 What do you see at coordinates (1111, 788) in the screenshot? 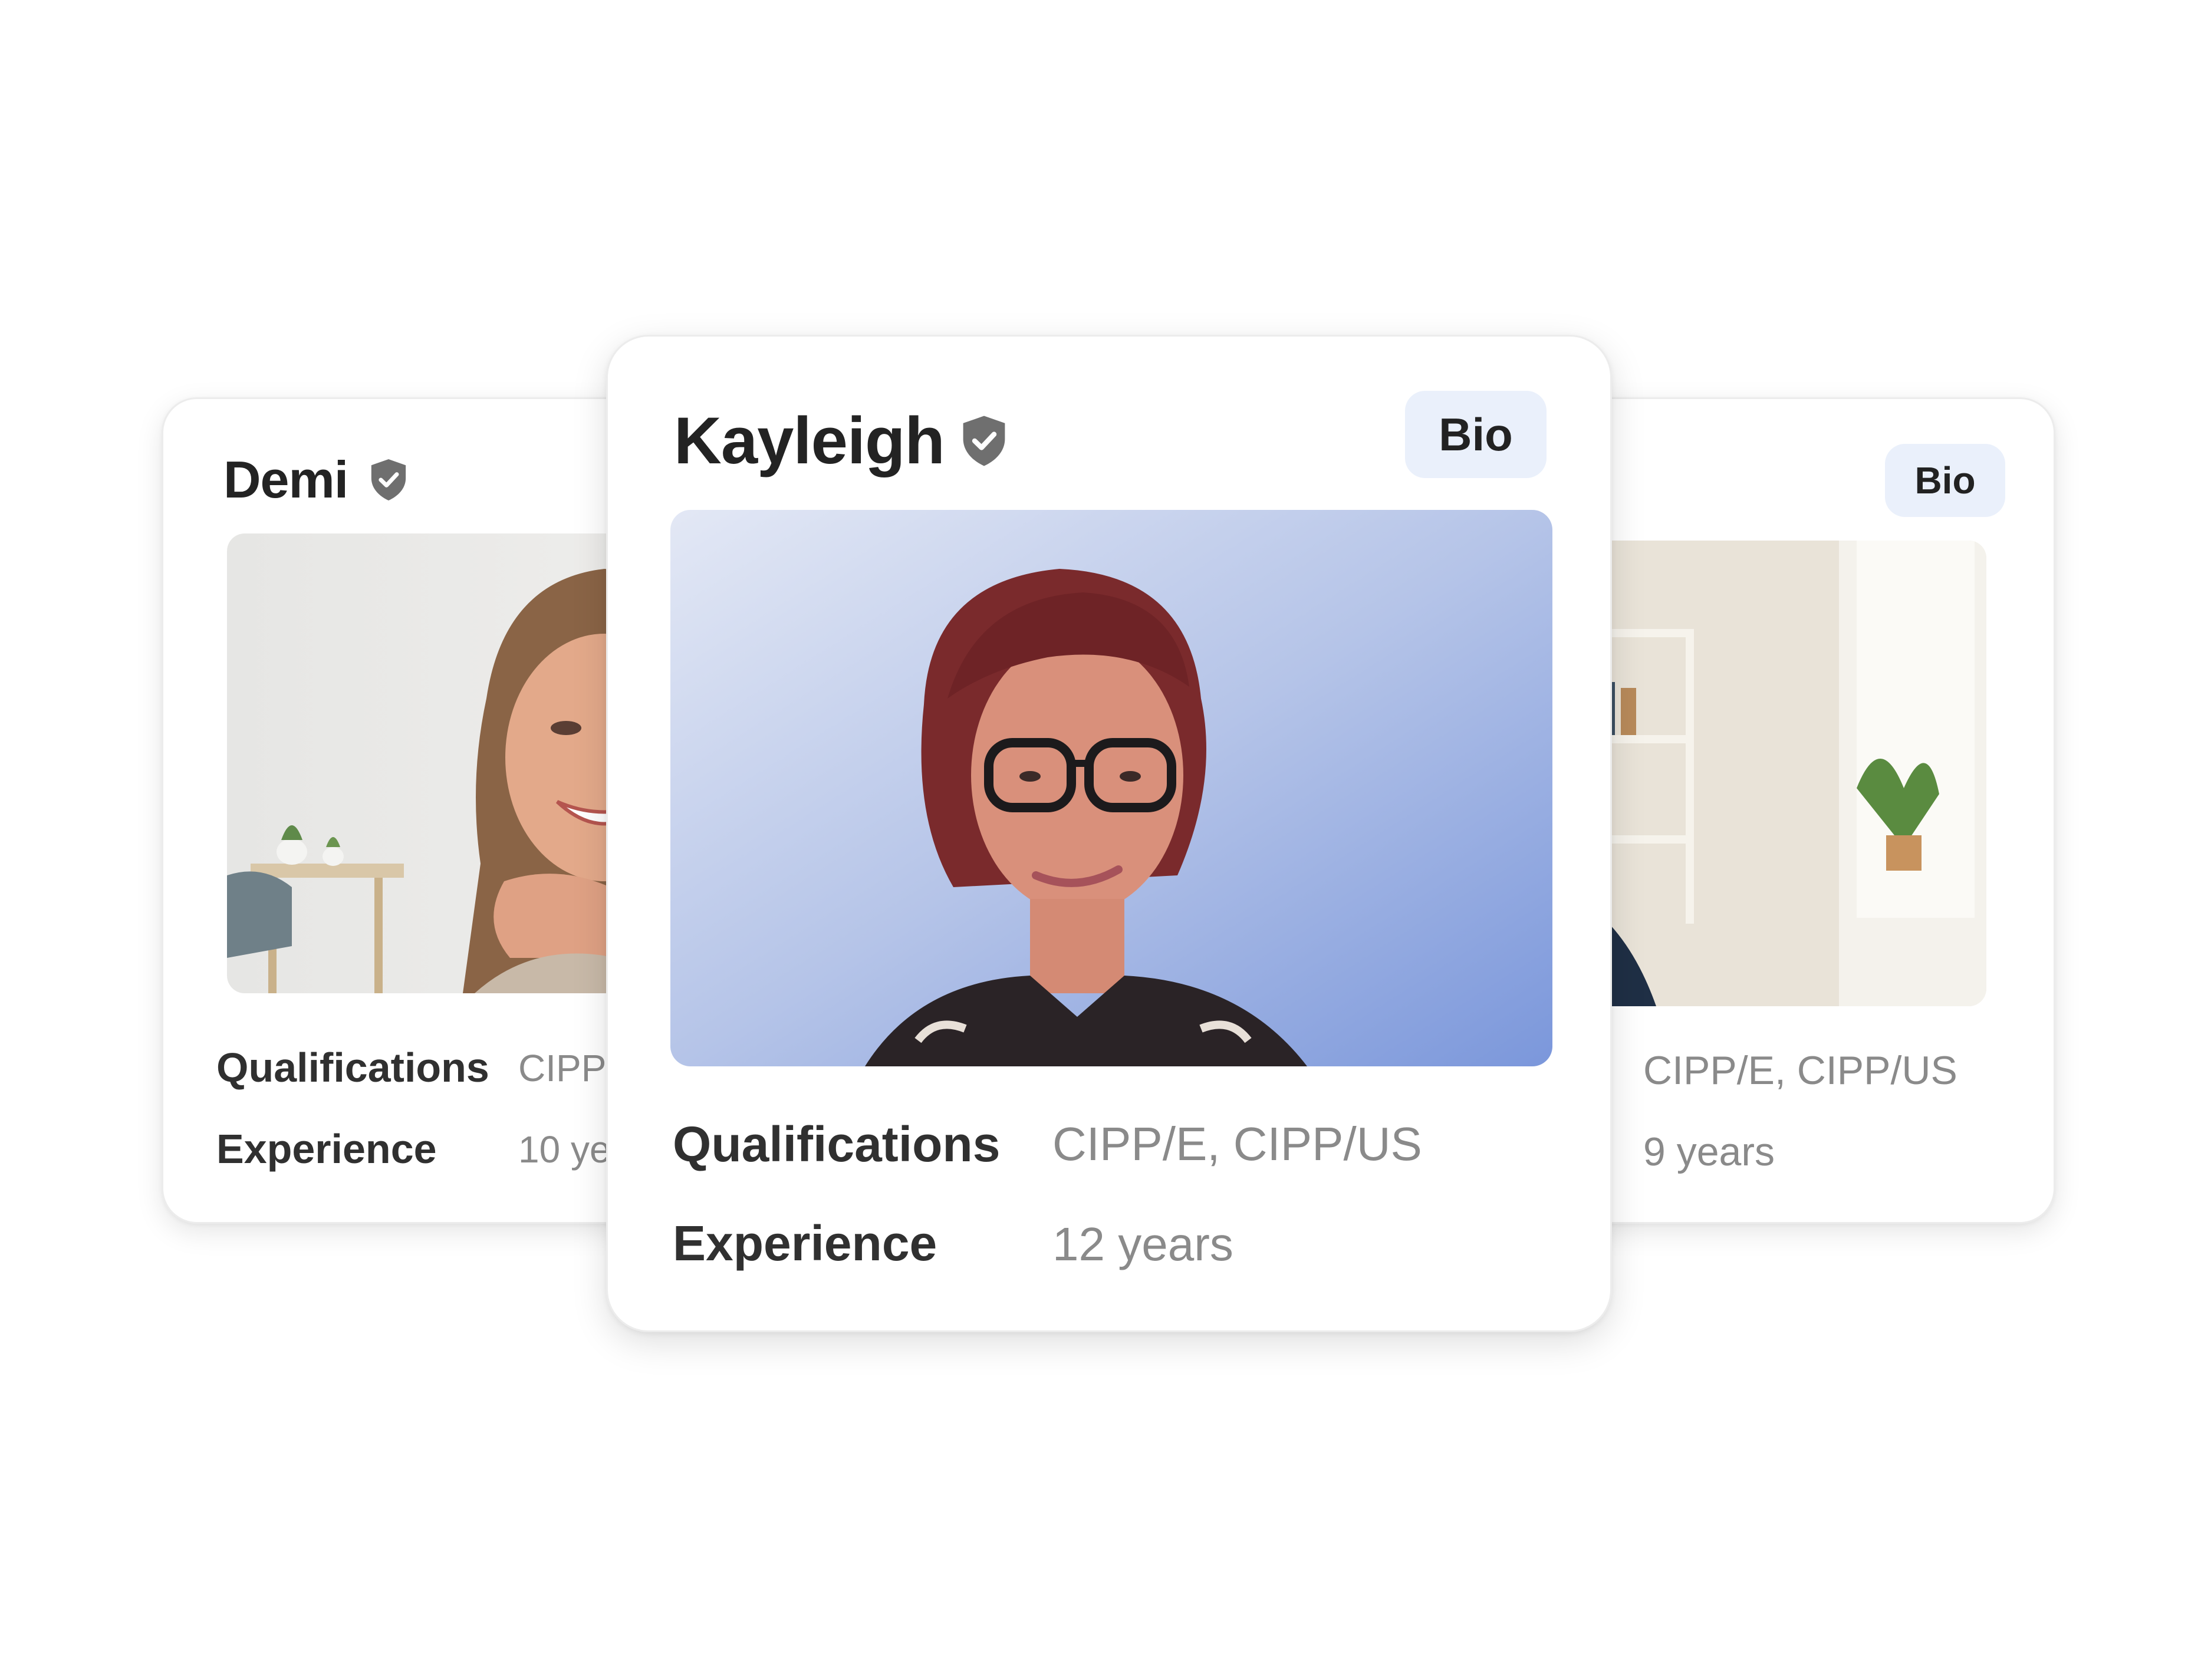
I see `profile-photo` at bounding box center [1111, 788].